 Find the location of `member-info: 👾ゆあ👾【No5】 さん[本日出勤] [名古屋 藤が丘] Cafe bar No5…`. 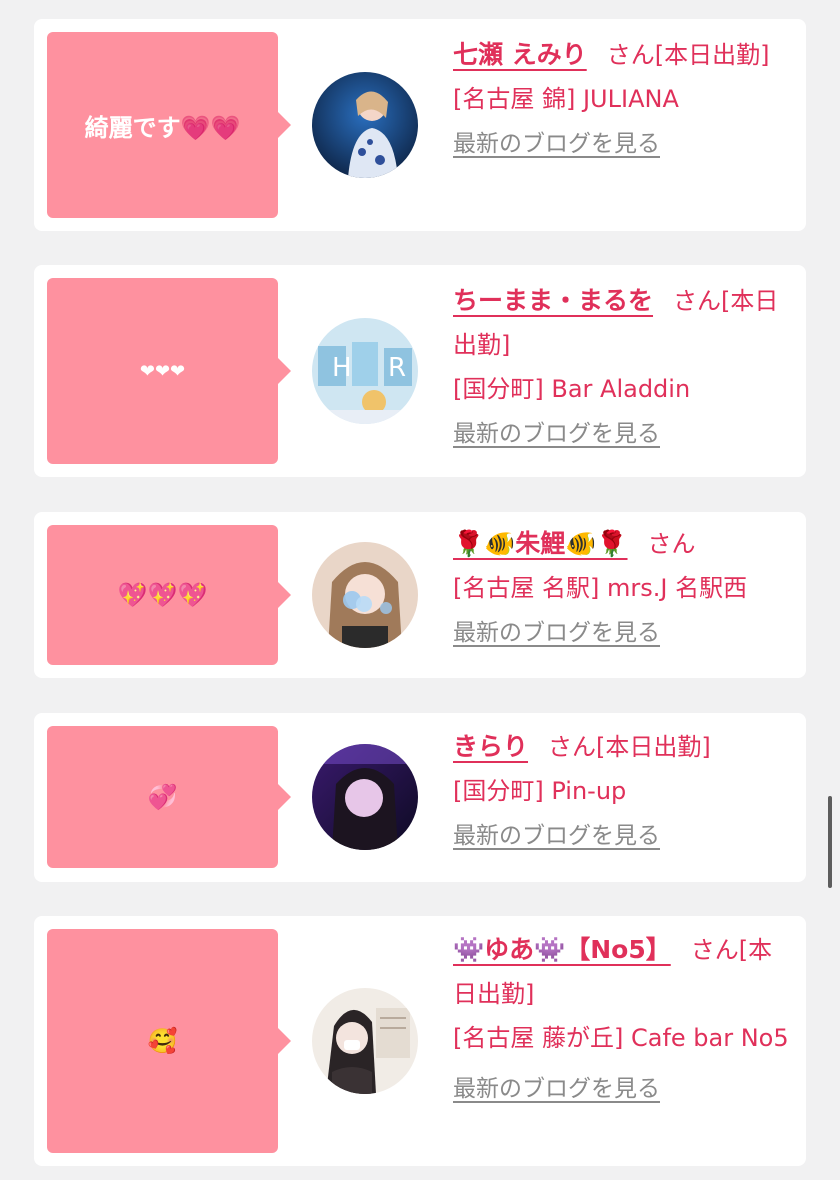

member-info: 👾ゆあ👾【No5】 さん[本日出勤] [名古屋 藤が丘] Cafe bar No5… is located at coordinates (622, 1019).